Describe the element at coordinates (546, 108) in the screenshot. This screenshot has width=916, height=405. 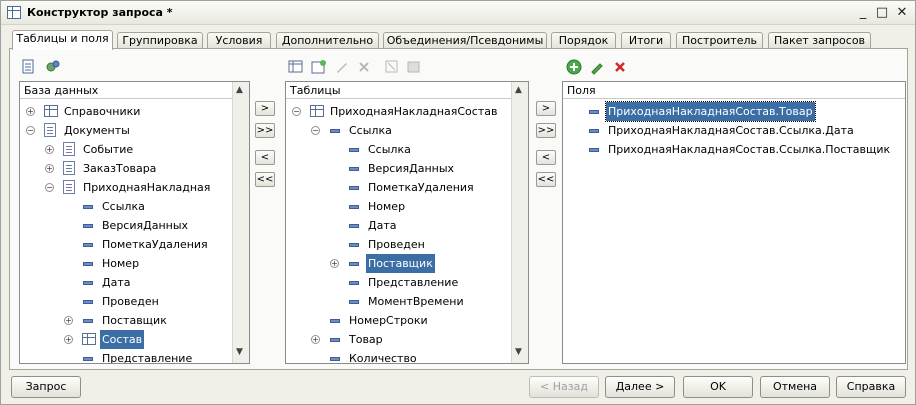
I see `add-field-button: >` at that location.